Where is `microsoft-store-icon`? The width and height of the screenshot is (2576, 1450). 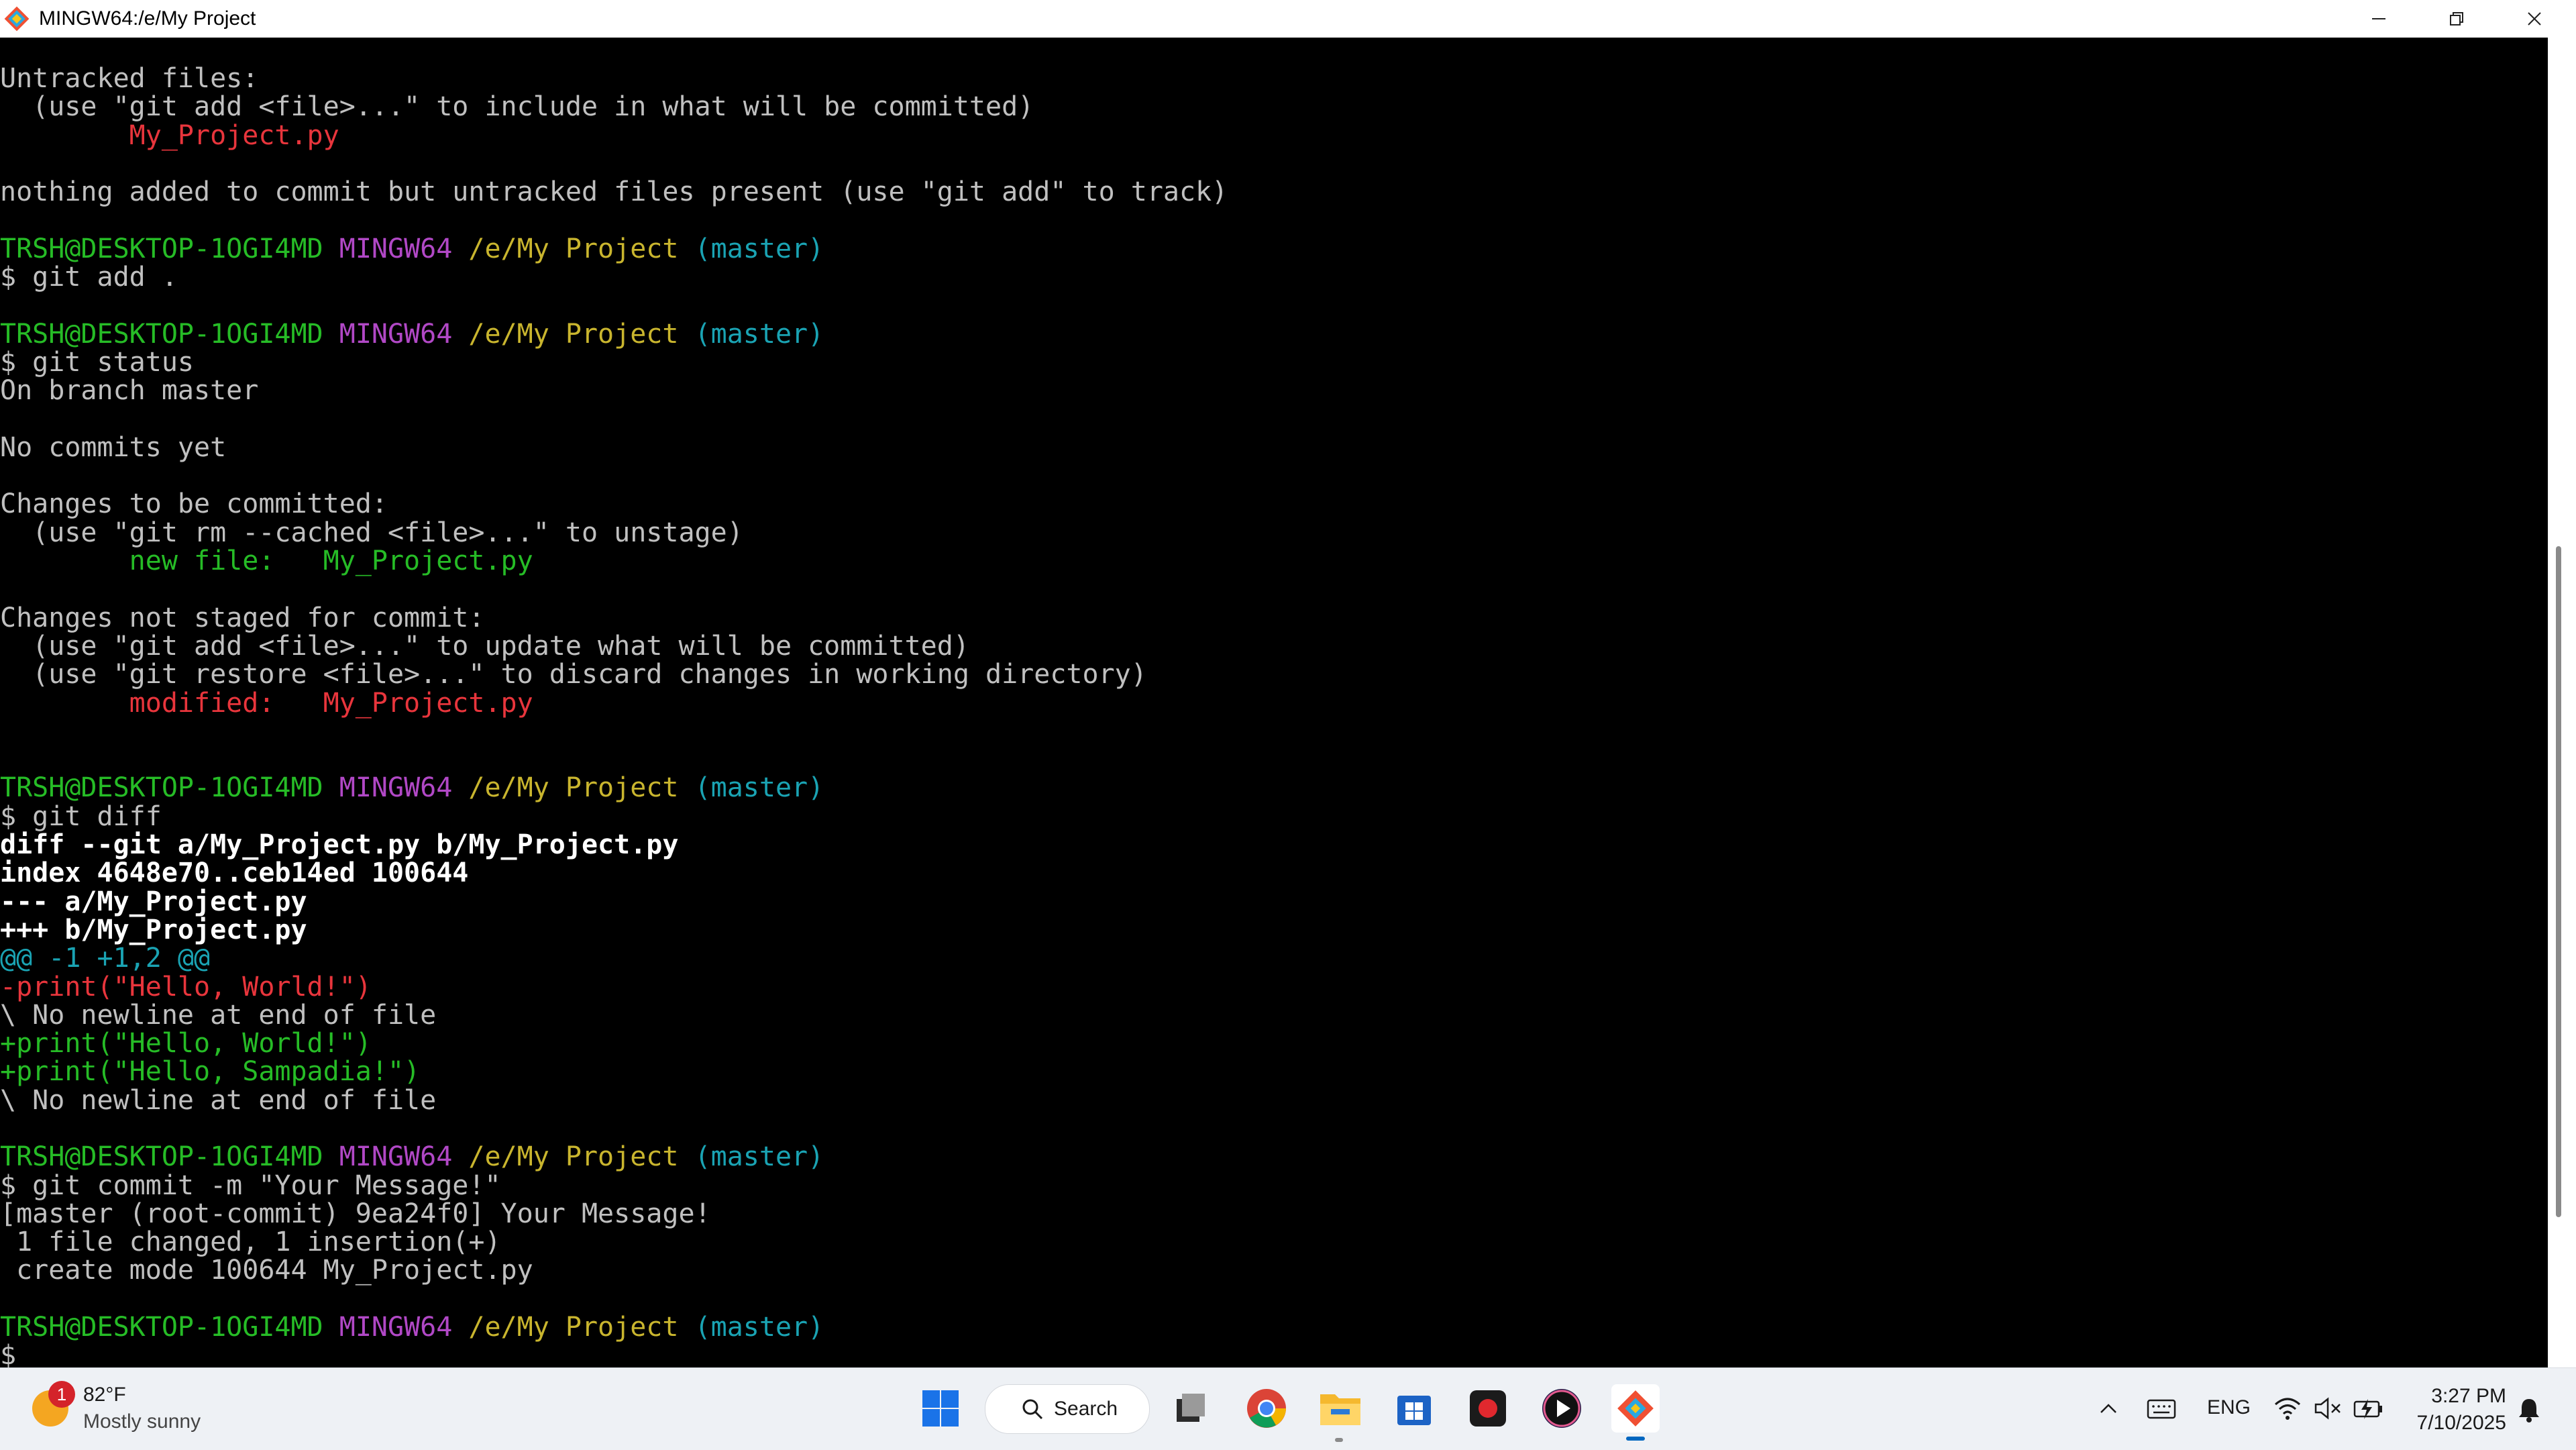
microsoft-store-icon is located at coordinates (1414, 1410).